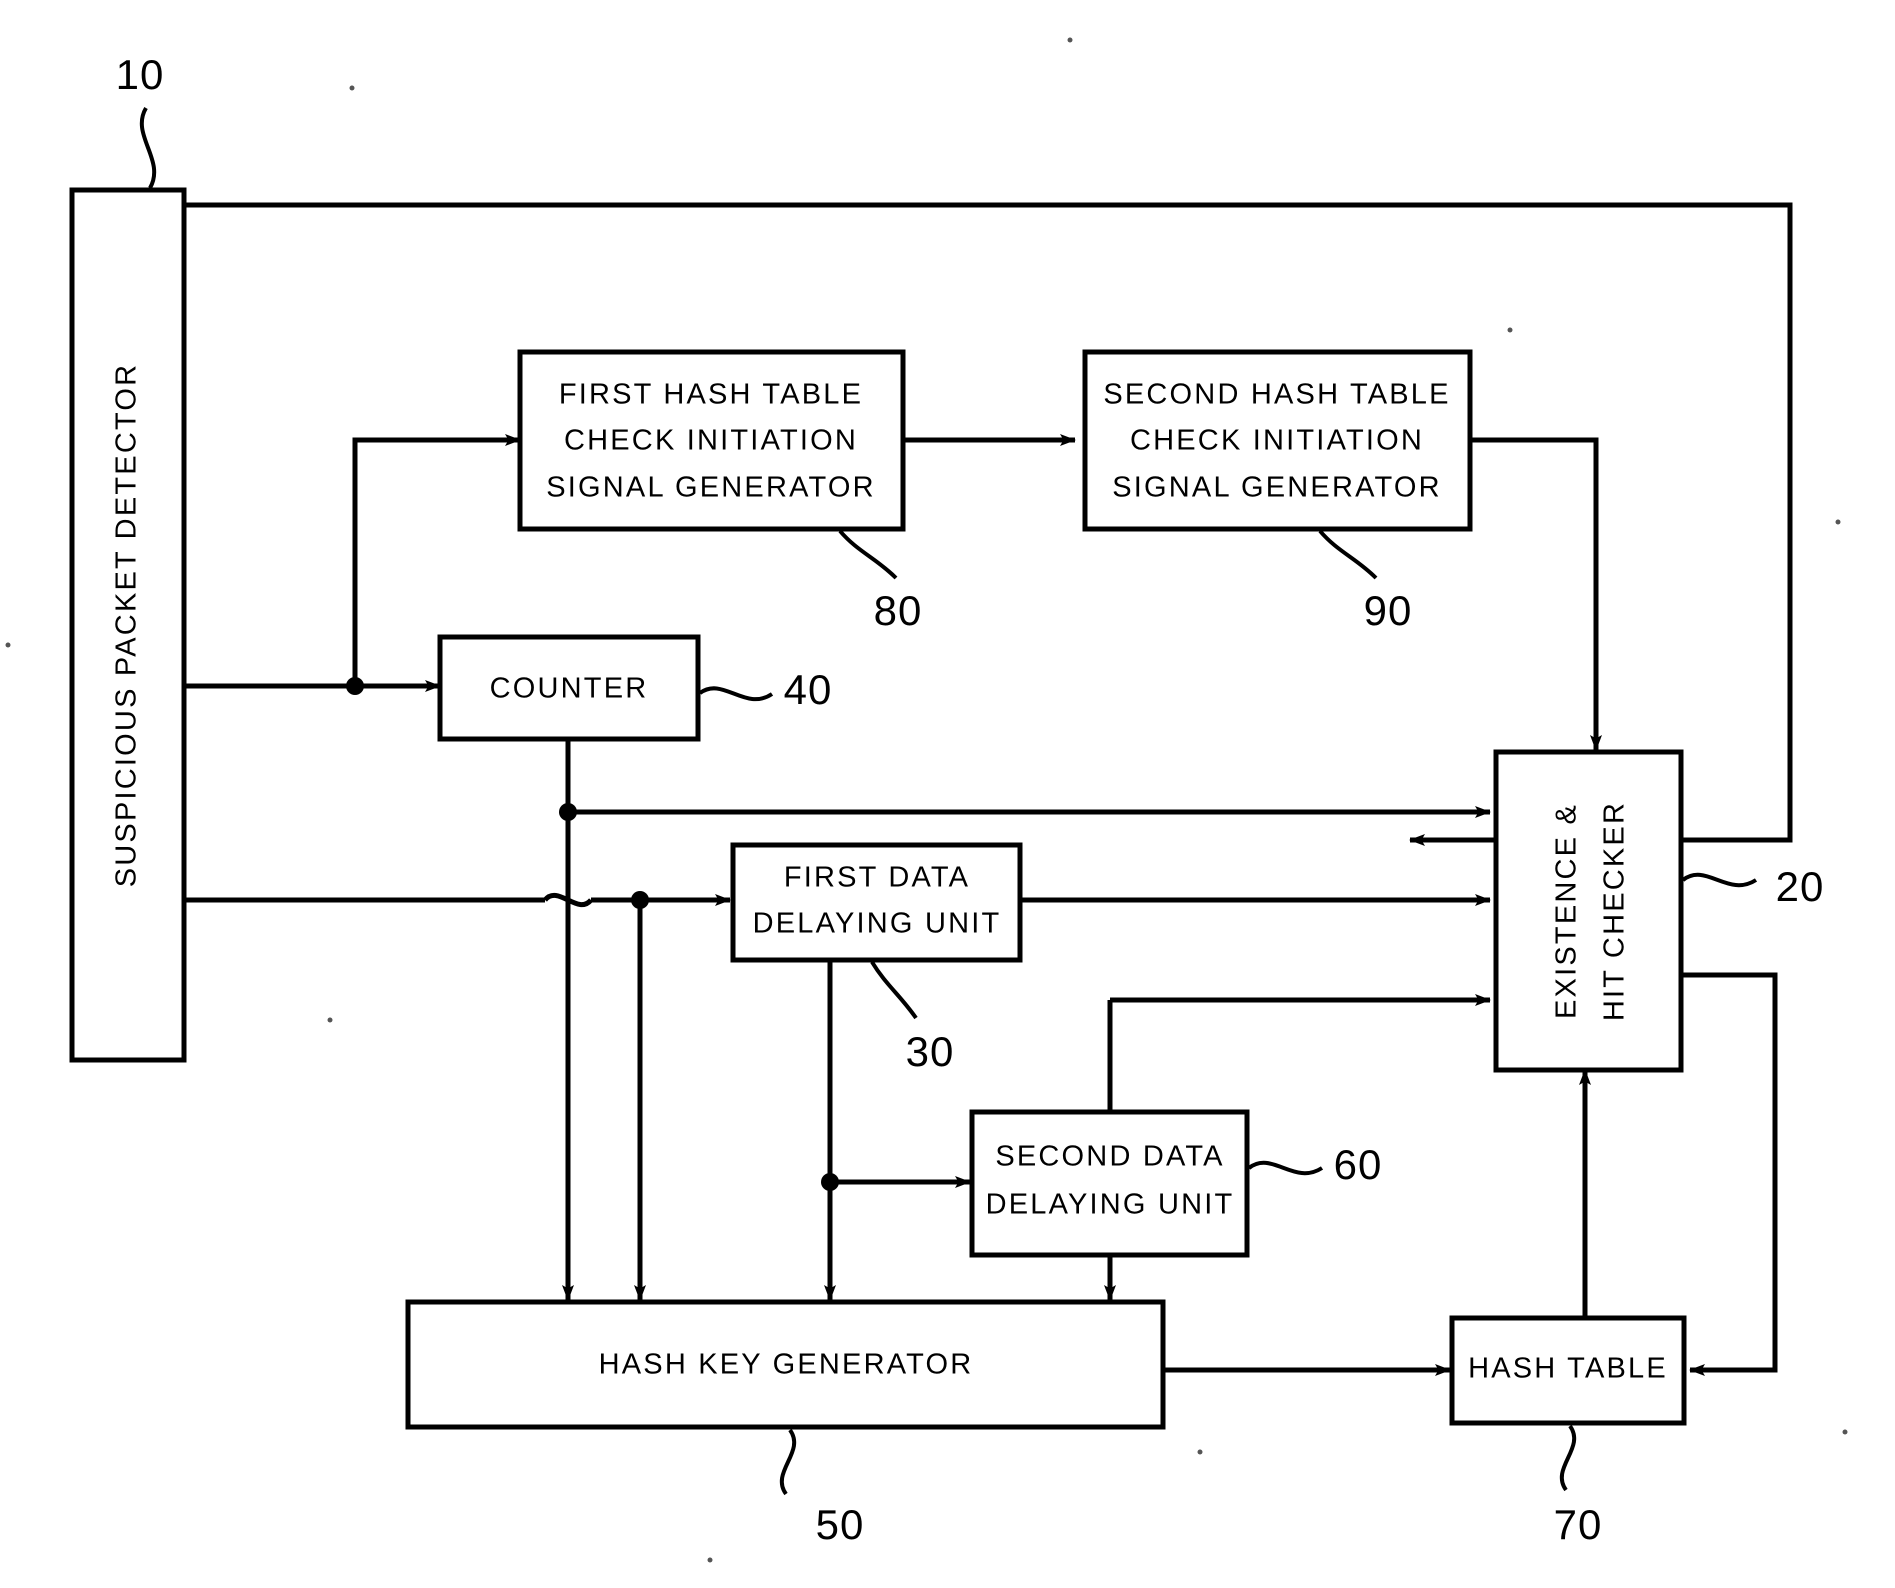  What do you see at coordinates (1800, 886) in the screenshot?
I see `ref-20: 20` at bounding box center [1800, 886].